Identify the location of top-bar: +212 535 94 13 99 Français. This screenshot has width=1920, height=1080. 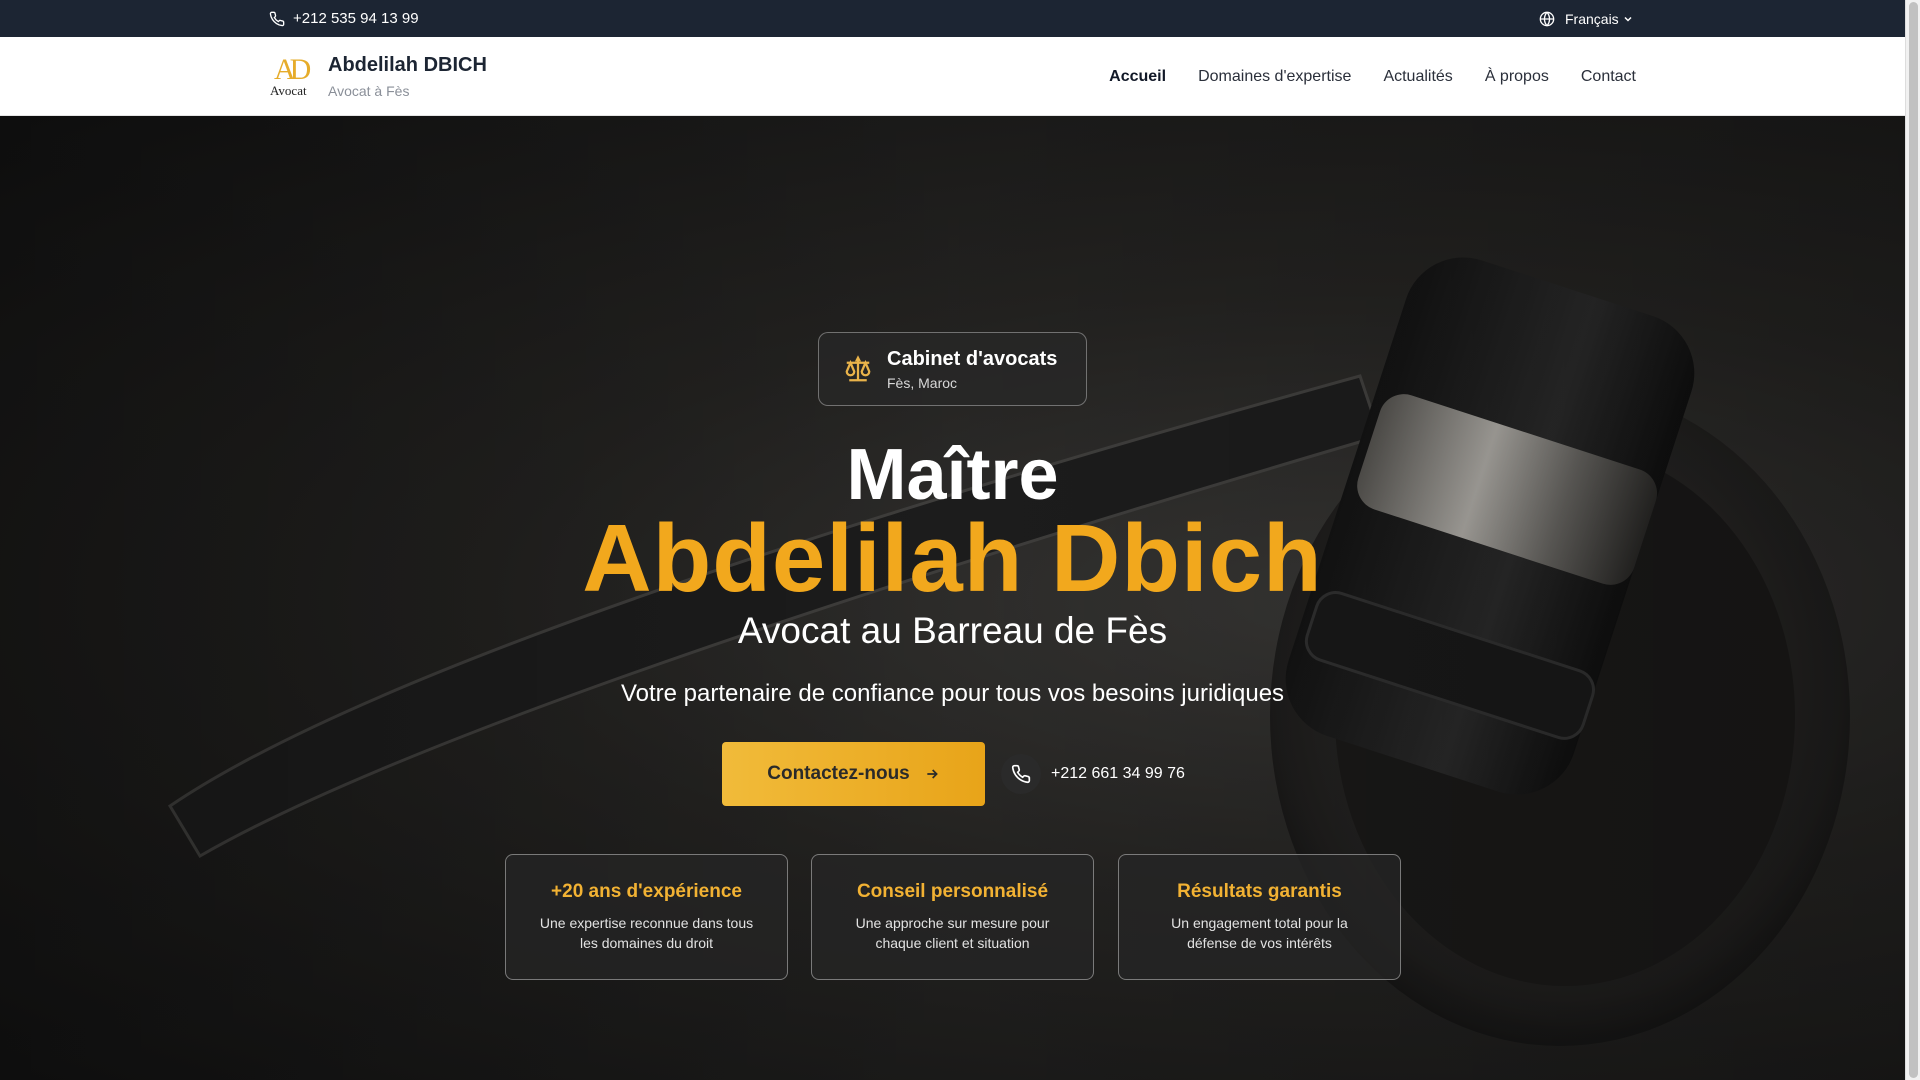
(952, 18).